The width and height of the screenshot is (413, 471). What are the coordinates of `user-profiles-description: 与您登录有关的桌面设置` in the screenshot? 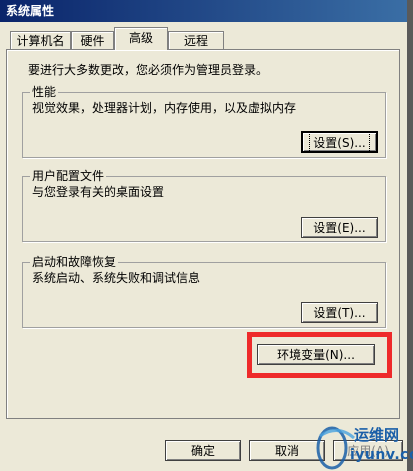 It's located at (98, 192).